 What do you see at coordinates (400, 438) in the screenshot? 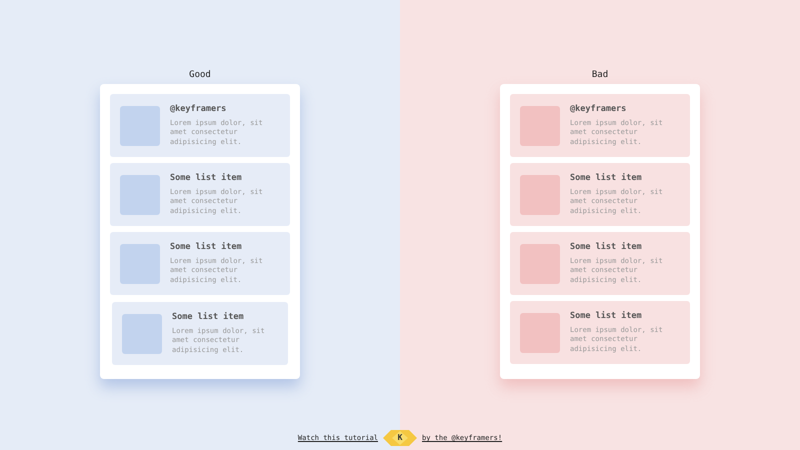
I see `keyframers-logo: K` at bounding box center [400, 438].